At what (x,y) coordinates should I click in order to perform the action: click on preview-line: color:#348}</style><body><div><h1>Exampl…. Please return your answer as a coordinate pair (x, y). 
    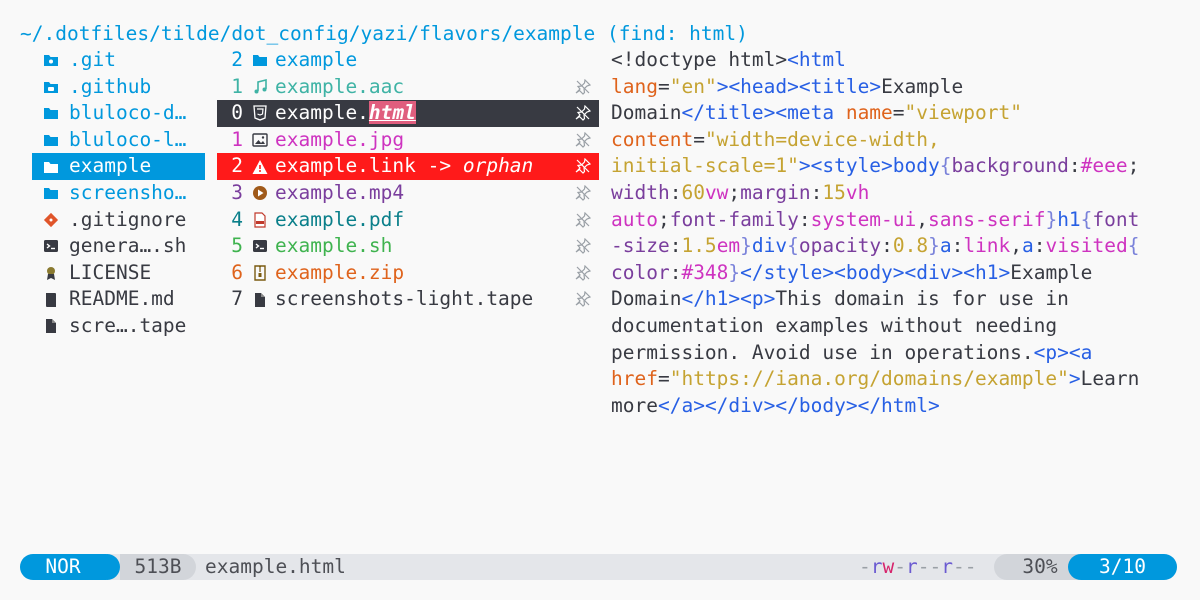
    Looking at the image, I should click on (896, 273).